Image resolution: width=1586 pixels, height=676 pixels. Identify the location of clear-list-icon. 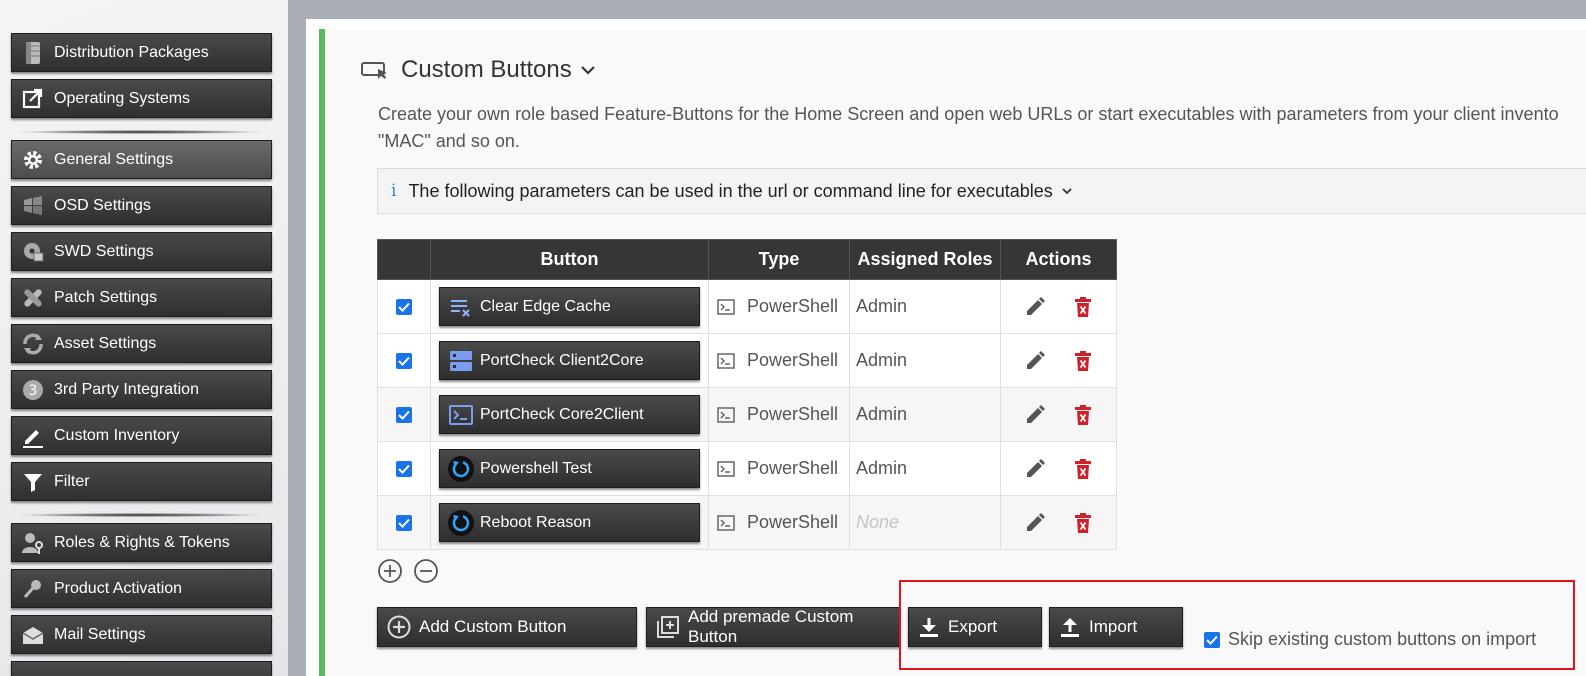
(461, 307).